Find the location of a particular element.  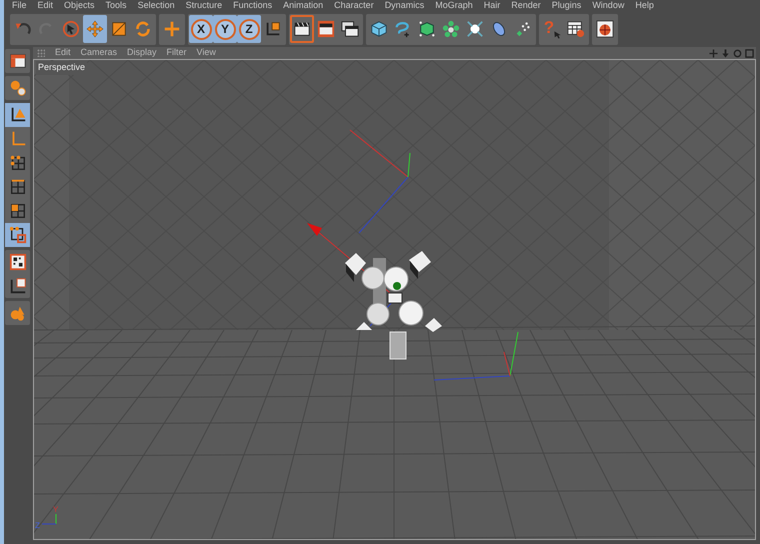

down-arrow-icon is located at coordinates (725, 53).